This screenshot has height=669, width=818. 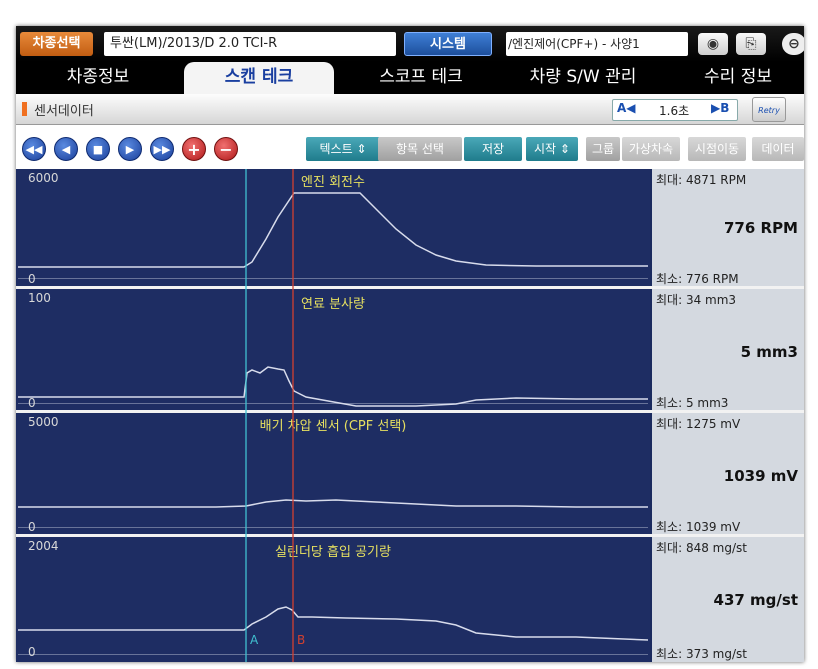 What do you see at coordinates (728, 349) in the screenshot?
I see `info-fuel-injection: 최대: 34 mm3 5 mm3 최소: 5 mm3` at bounding box center [728, 349].